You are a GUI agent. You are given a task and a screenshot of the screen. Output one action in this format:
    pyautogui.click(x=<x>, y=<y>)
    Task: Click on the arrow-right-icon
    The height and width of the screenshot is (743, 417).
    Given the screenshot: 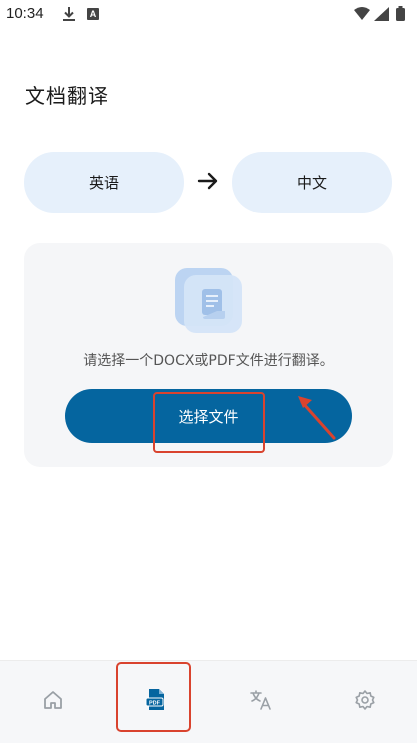 What is the action you would take?
    pyautogui.click(x=208, y=183)
    